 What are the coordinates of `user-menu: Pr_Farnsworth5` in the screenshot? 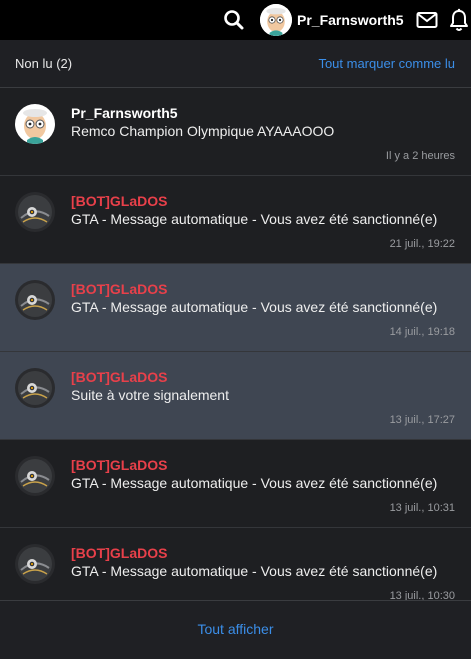 It's located at (332, 20).